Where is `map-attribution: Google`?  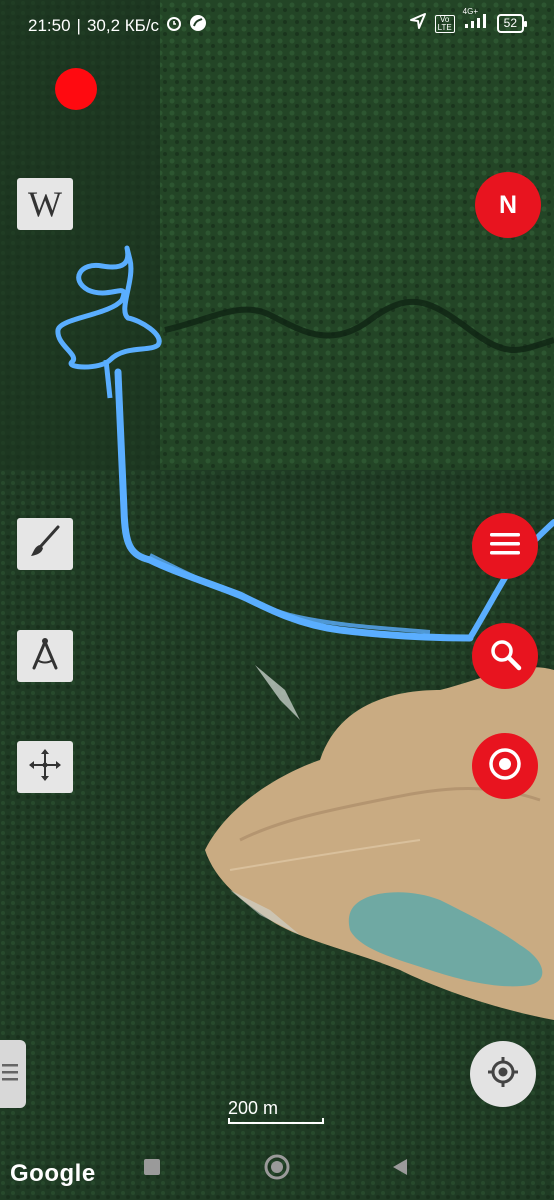
map-attribution: Google is located at coordinates (53, 1173).